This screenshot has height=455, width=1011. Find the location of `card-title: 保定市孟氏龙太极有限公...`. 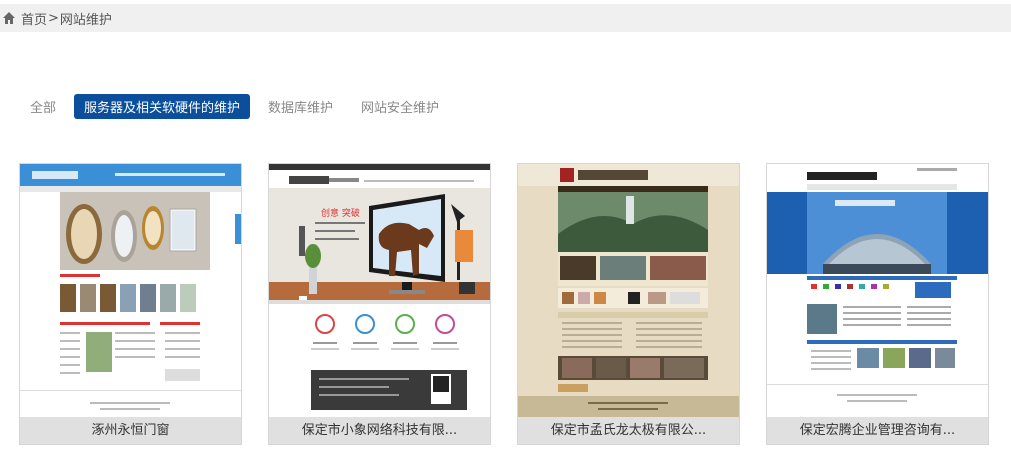

card-title: 保定市孟氏龙太极有限公... is located at coordinates (628, 430).